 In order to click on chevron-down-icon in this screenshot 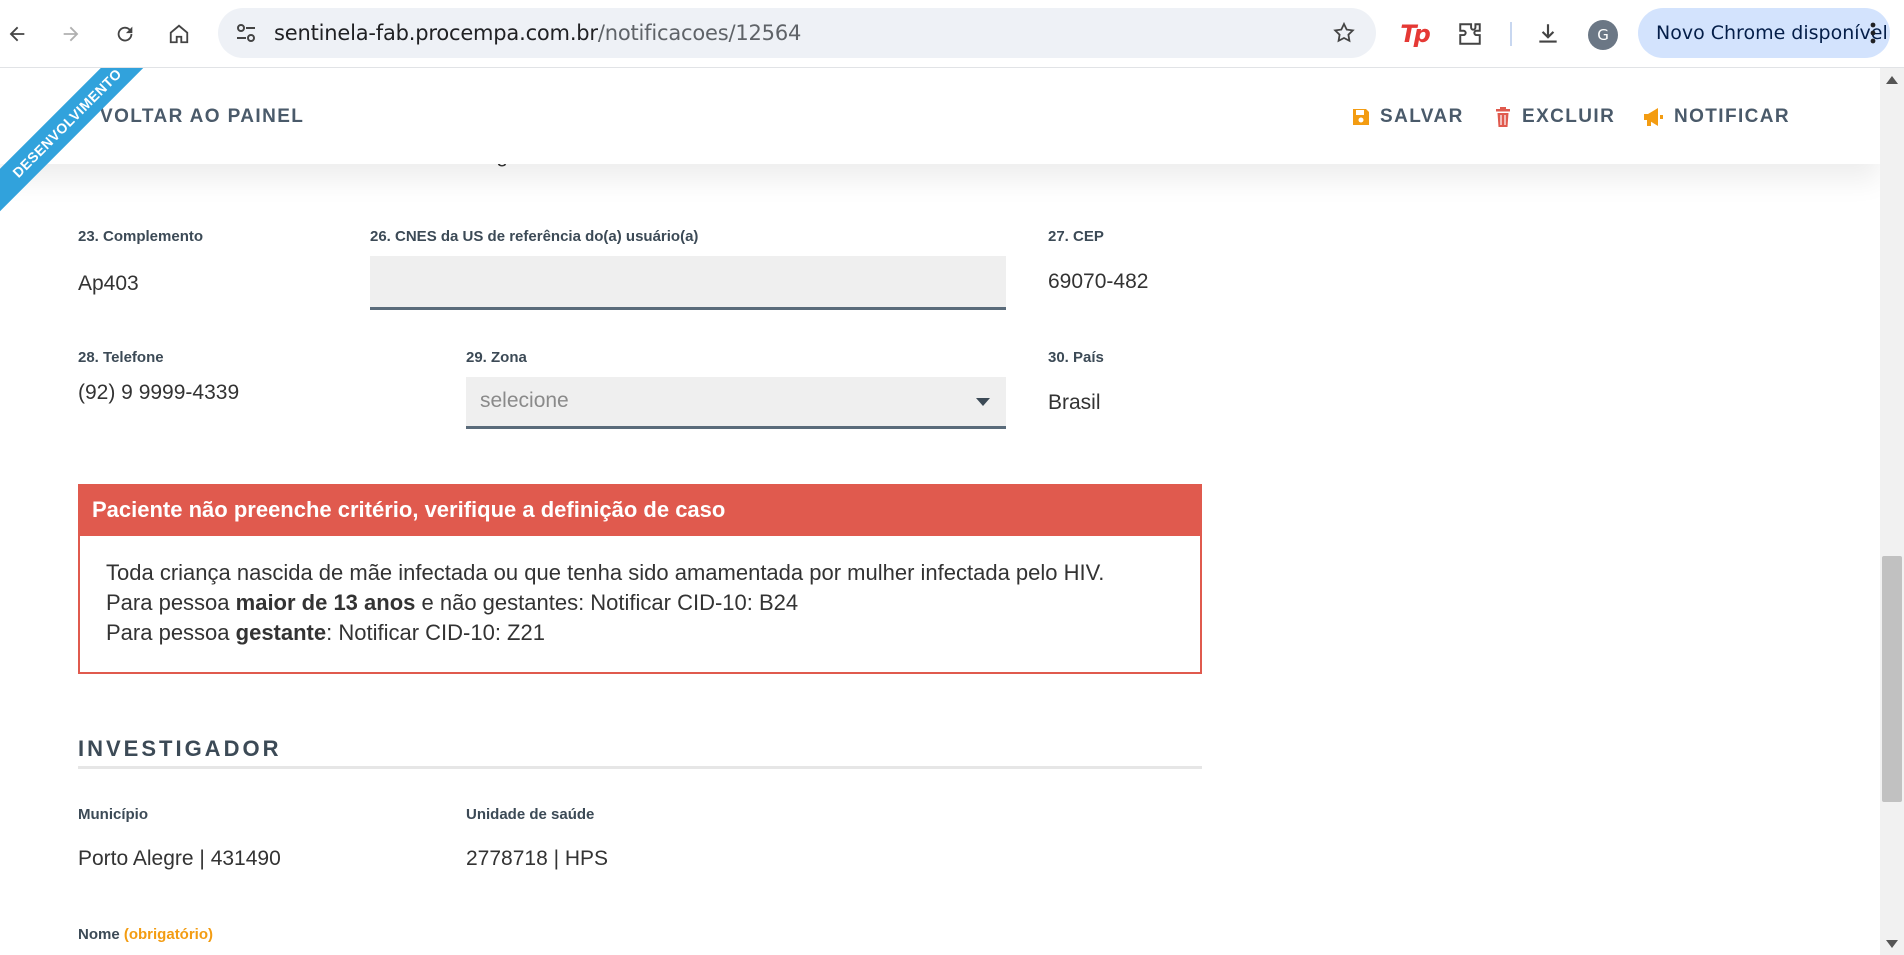, I will do `click(983, 402)`.